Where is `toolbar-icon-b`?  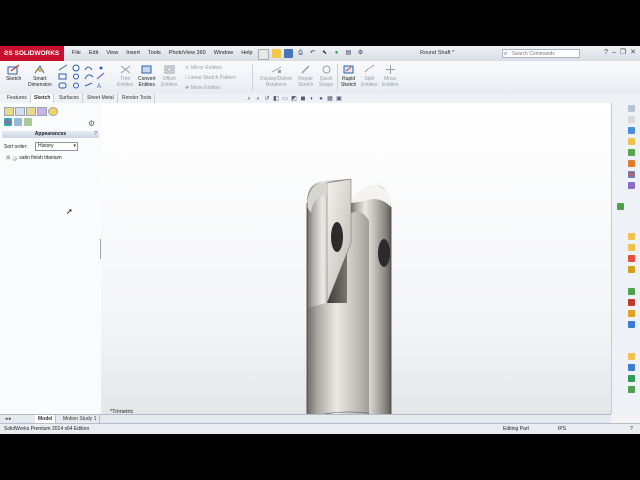 toolbar-icon-b is located at coordinates (631, 247).